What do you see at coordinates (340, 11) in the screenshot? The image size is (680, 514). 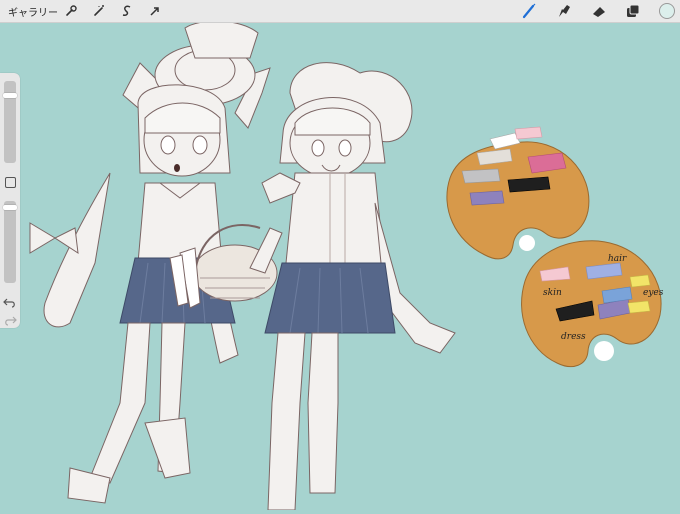 I see `top-toolbar: ギャラリー` at bounding box center [340, 11].